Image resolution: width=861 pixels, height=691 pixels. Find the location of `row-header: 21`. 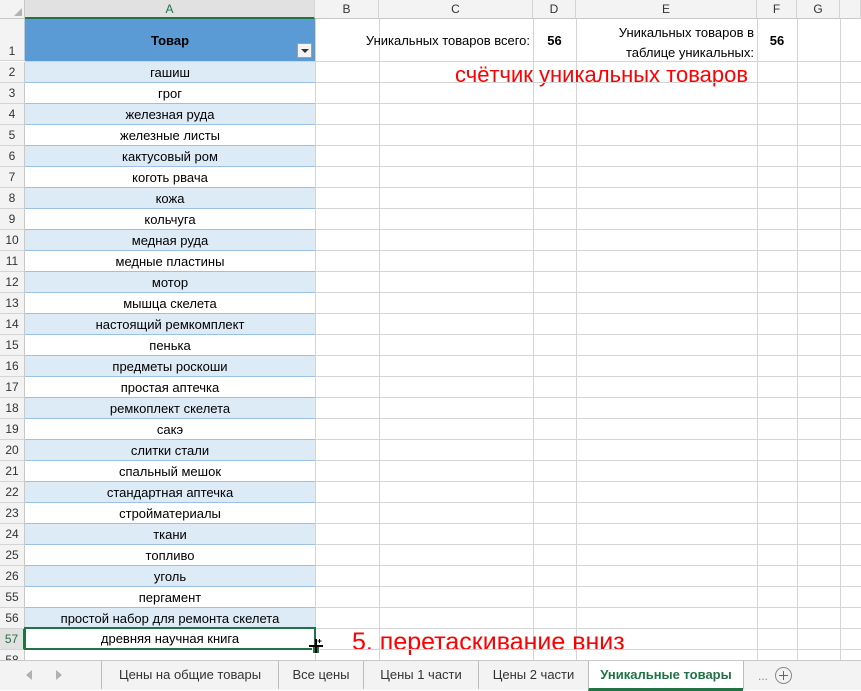

row-header: 21 is located at coordinates (12, 471).